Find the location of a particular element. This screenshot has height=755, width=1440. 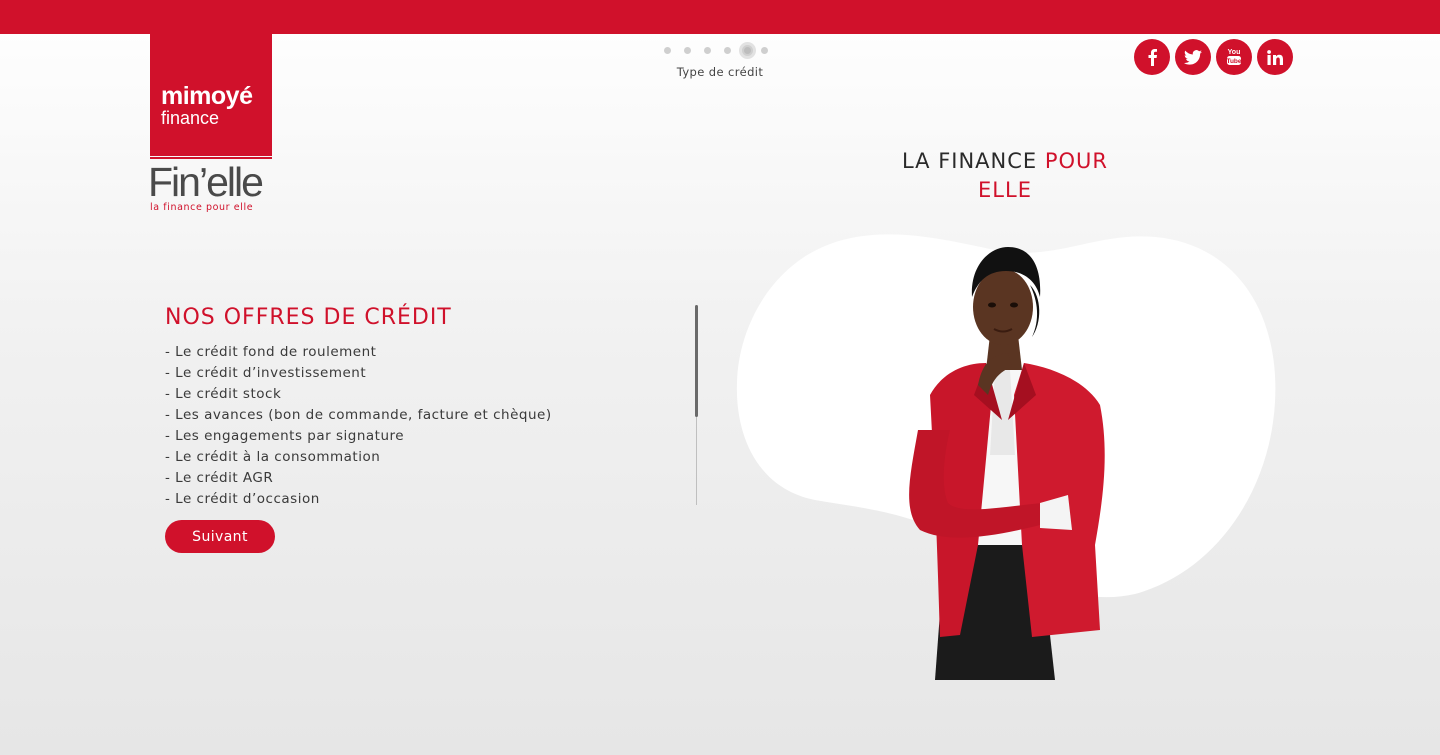

headline-part-3: ELLE is located at coordinates (1005, 190).